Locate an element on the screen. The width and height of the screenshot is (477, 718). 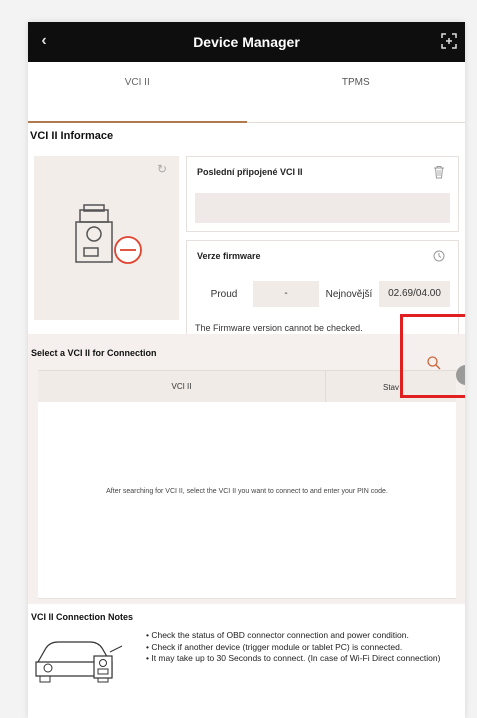
firmware-note: The Firmware version cannot be checked. is located at coordinates (279, 328).